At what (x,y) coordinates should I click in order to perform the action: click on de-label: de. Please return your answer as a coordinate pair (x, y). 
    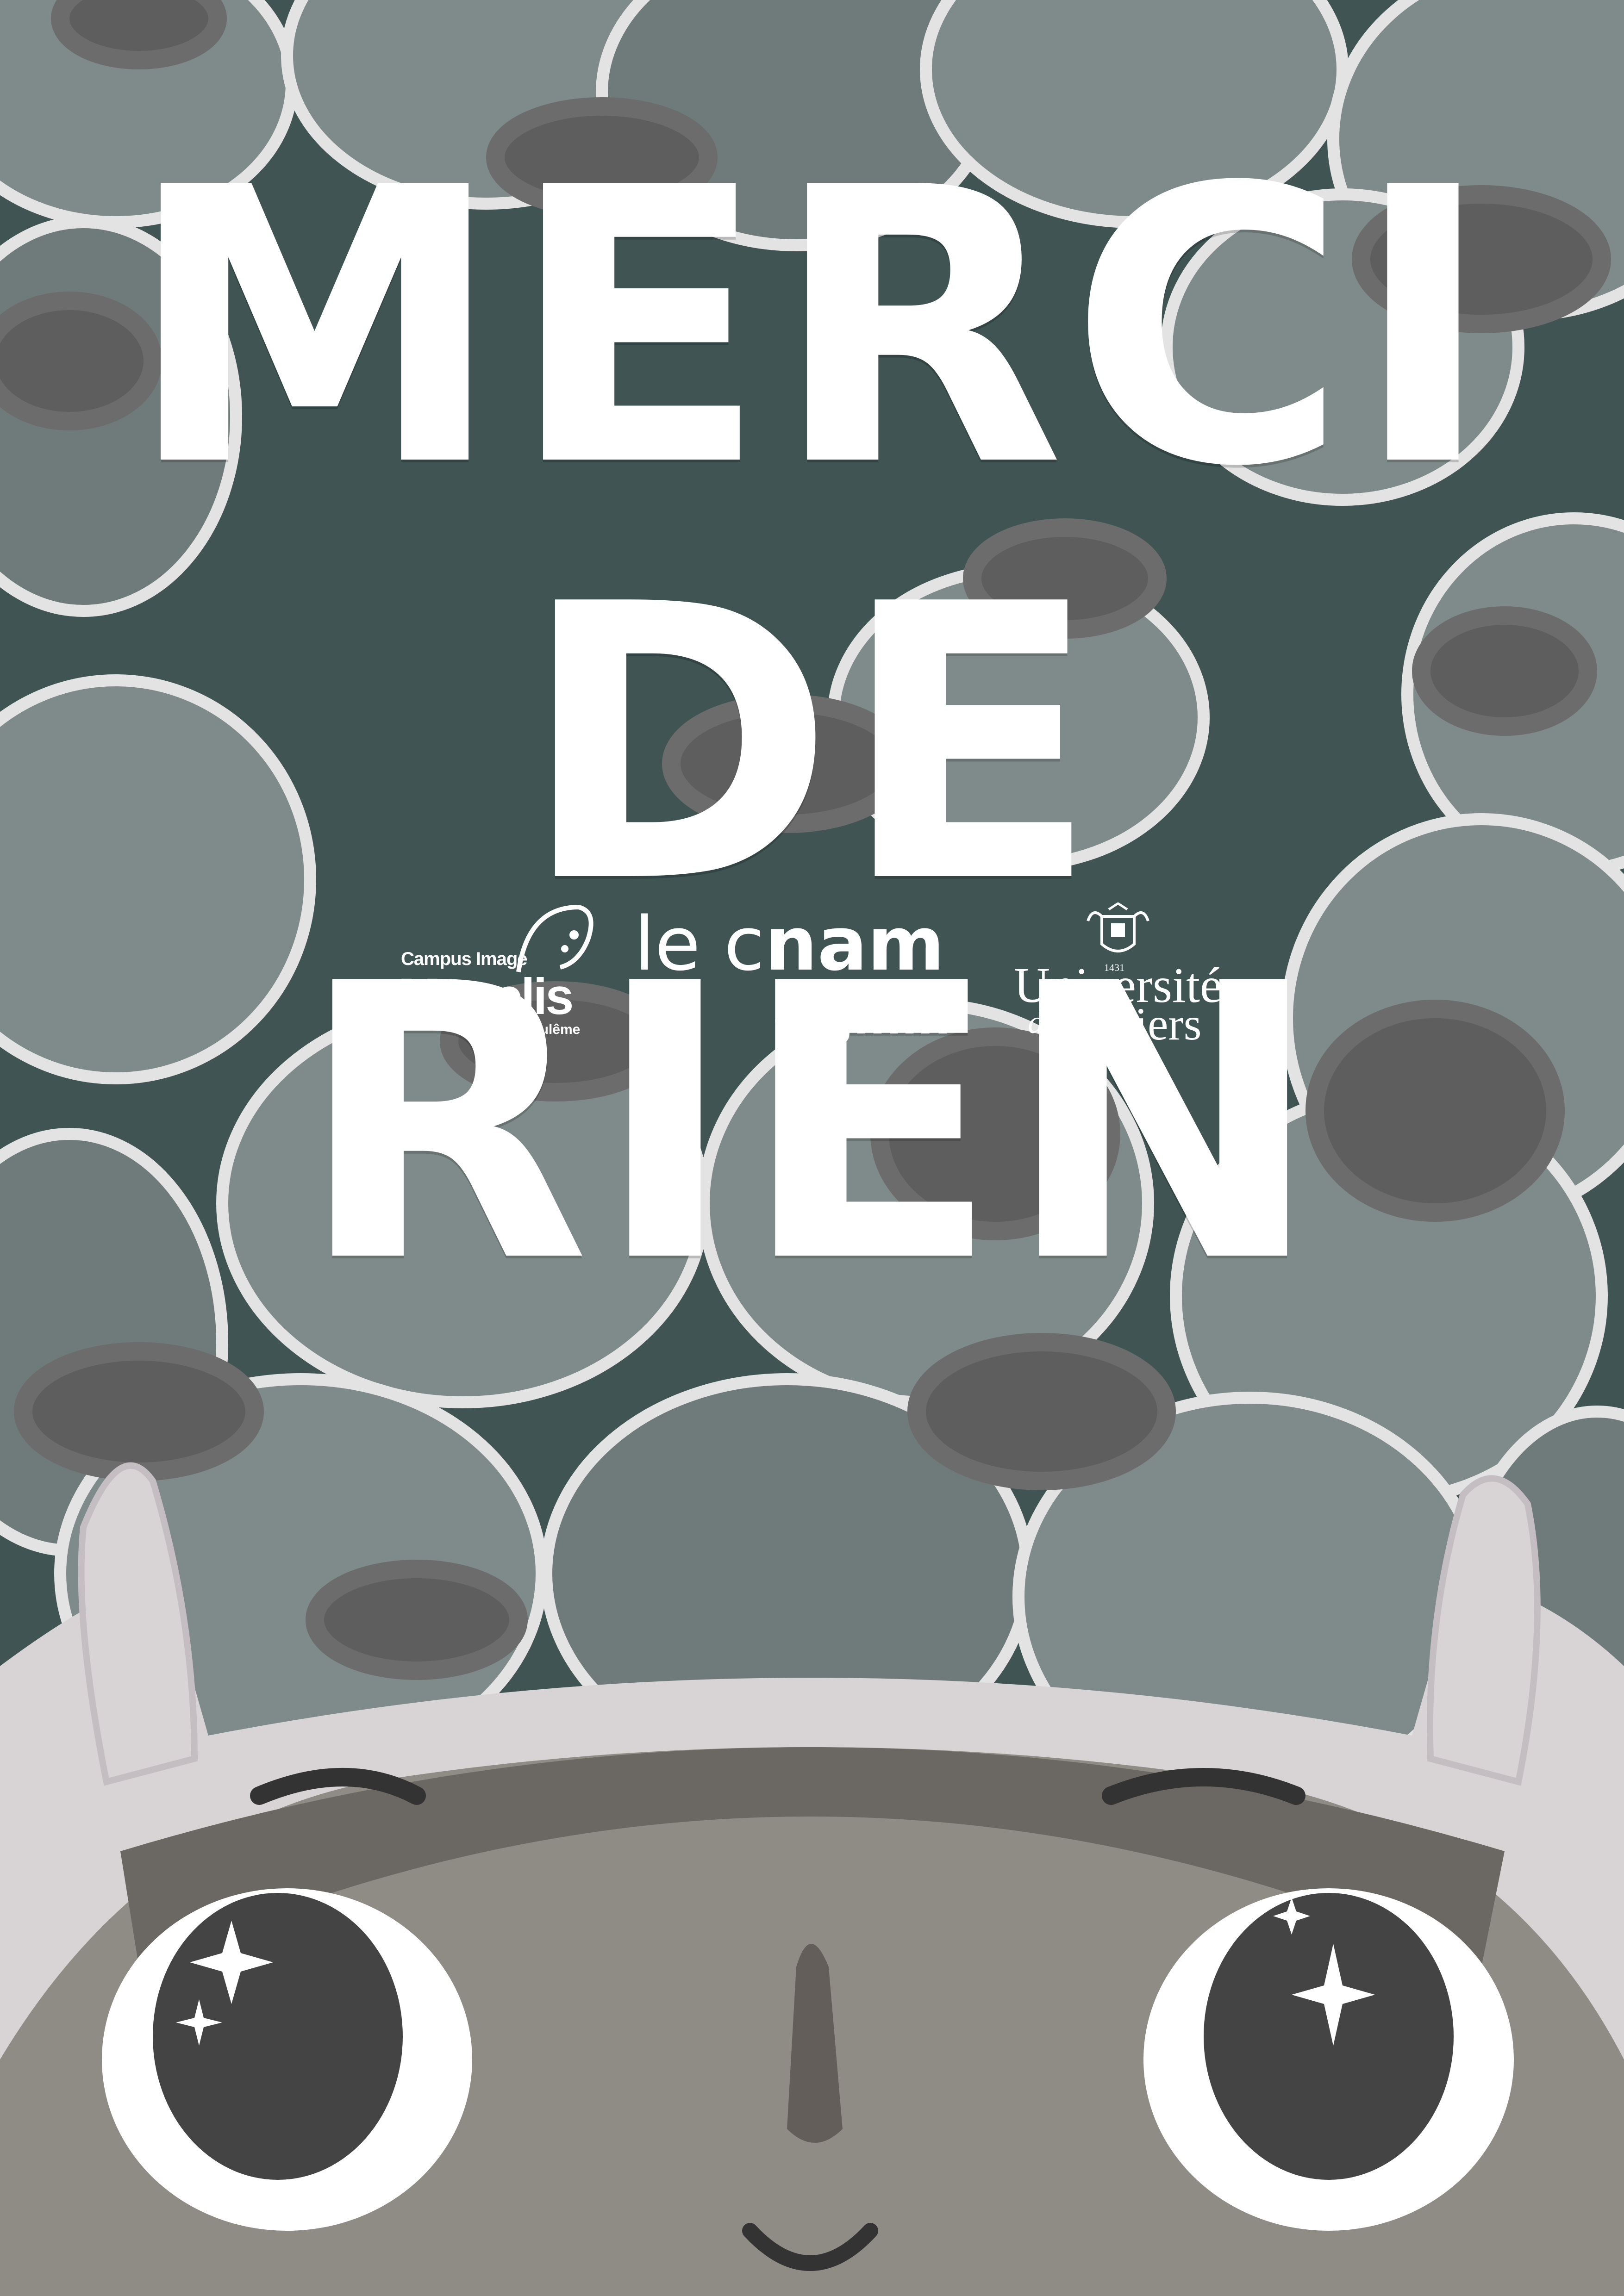
    Looking at the image, I should click on (1043, 1022).